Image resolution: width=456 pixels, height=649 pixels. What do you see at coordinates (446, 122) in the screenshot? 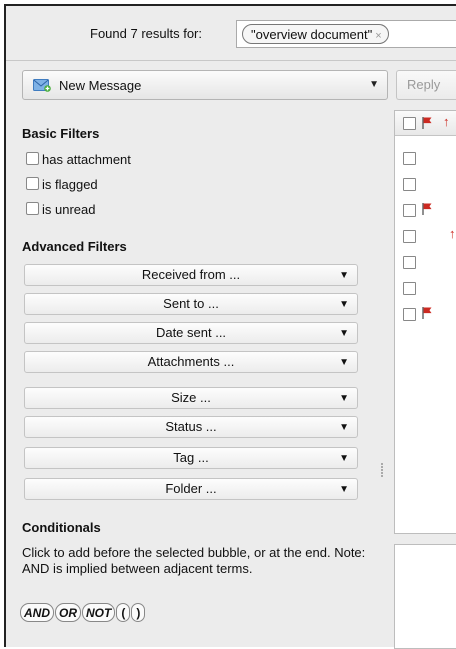
I see `priority-column-icon: ↑` at bounding box center [446, 122].